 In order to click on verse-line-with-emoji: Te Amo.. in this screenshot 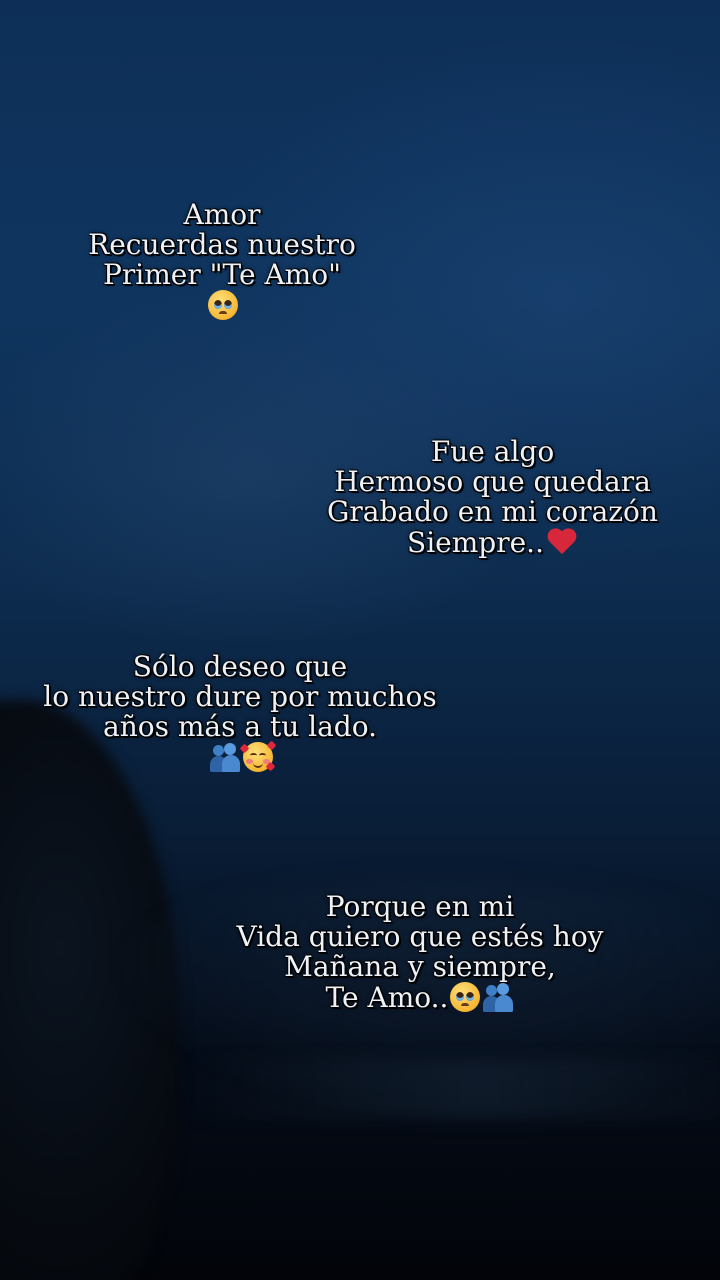, I will do `click(420, 997)`.